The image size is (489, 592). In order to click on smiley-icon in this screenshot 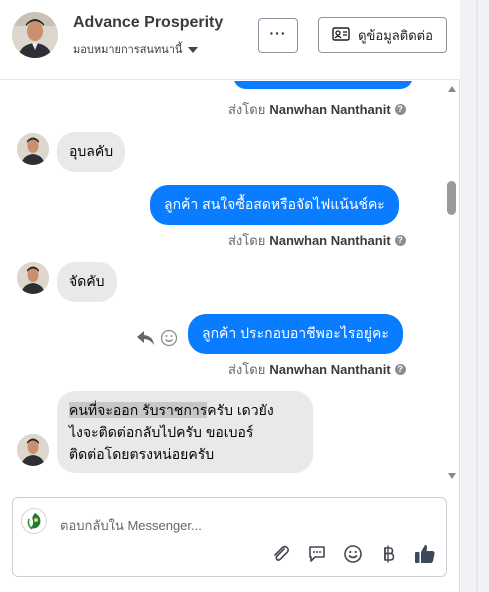, I will do `click(353, 556)`.